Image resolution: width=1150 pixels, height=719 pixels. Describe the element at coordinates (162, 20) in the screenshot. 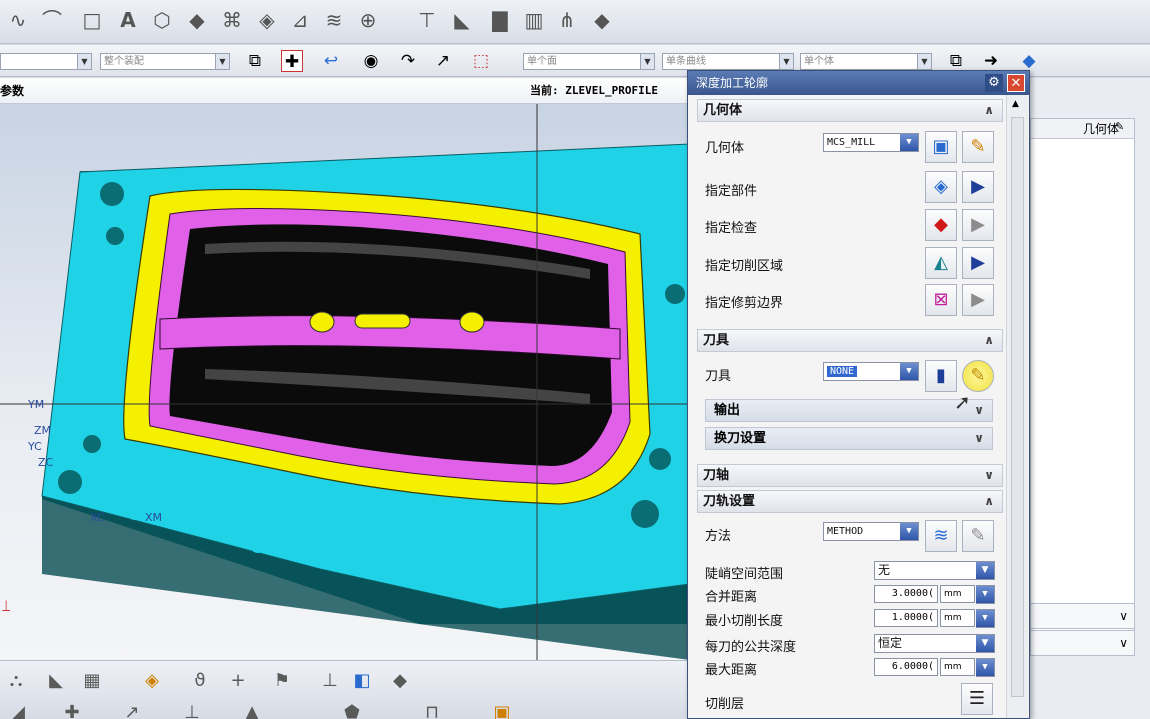

I see `region-icon: ⬡` at that location.